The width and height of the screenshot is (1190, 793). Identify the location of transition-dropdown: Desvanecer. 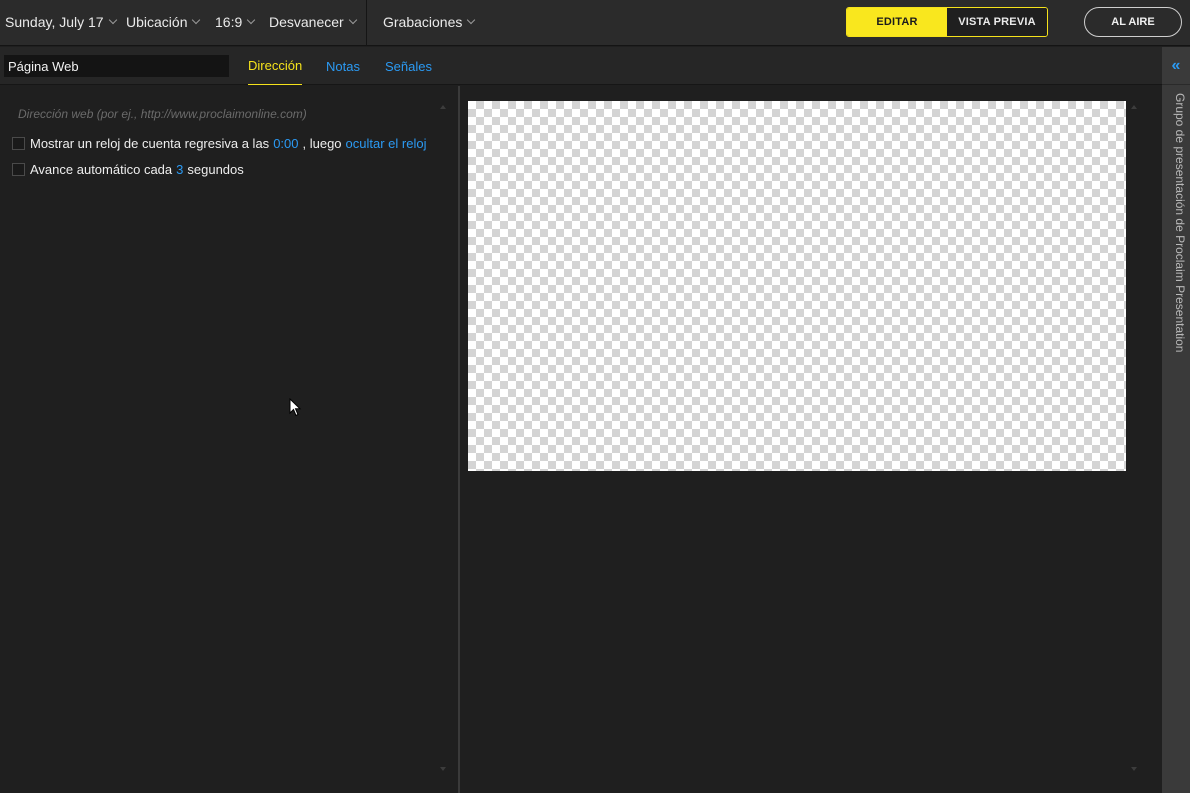
(313, 22).